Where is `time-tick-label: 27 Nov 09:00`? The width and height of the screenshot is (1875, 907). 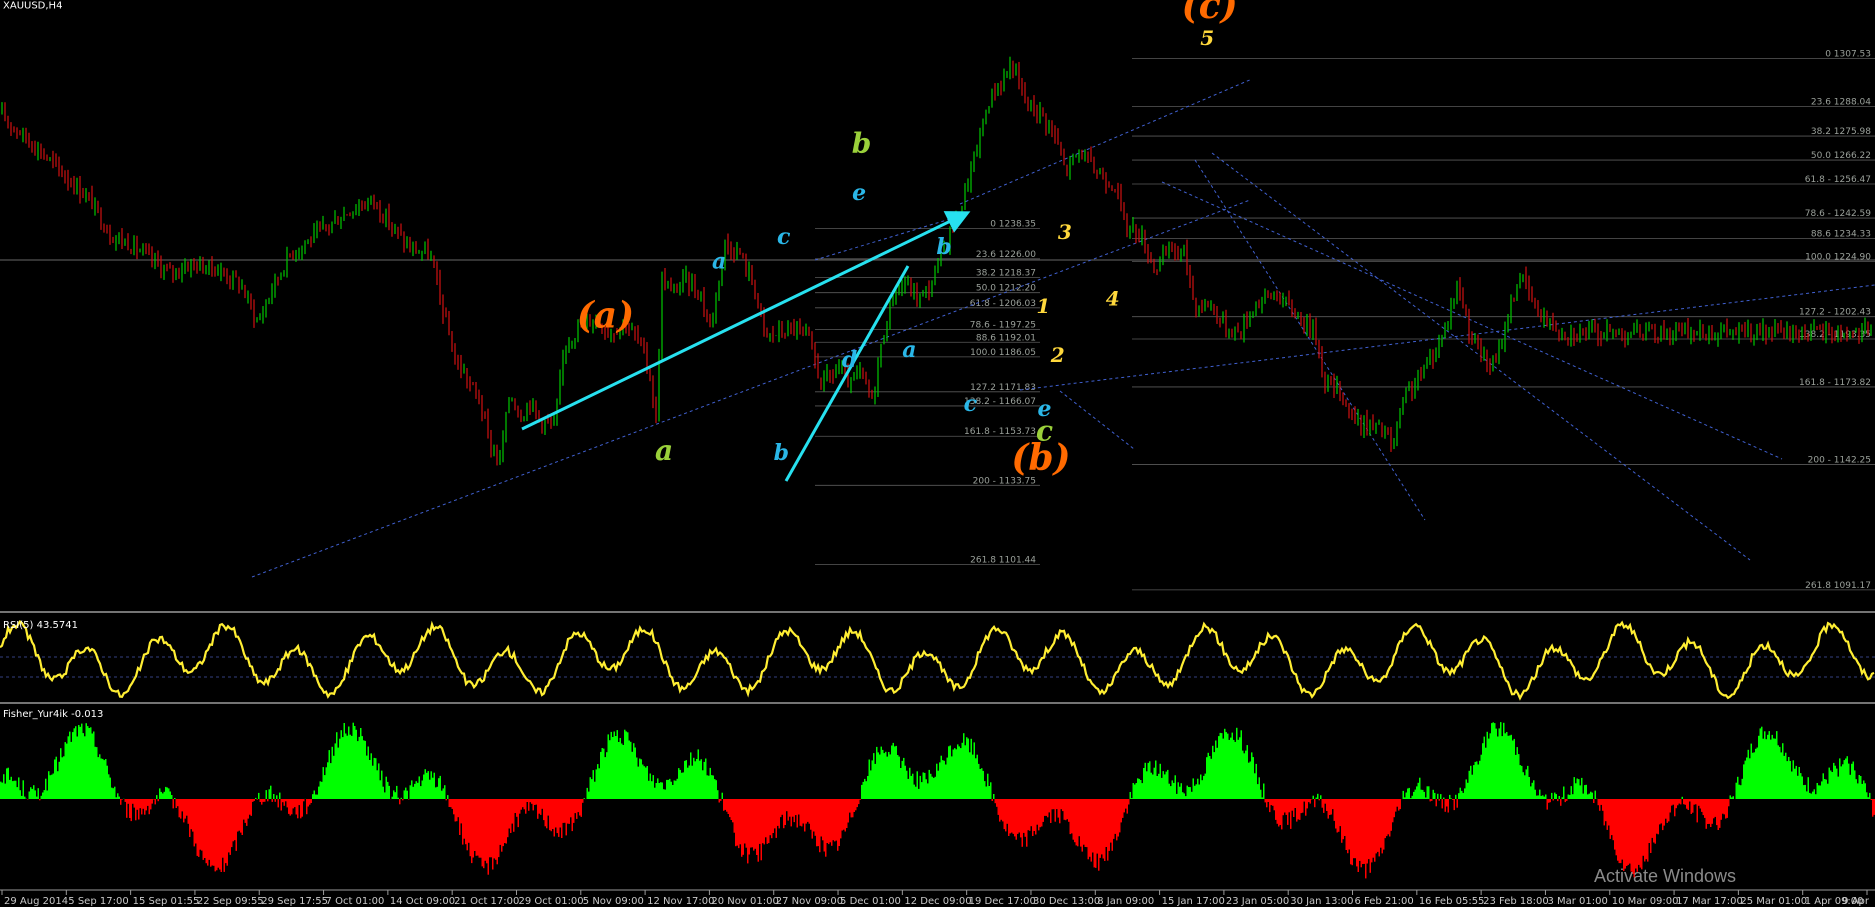 time-tick-label: 27 Nov 09:00 is located at coordinates (809, 901).